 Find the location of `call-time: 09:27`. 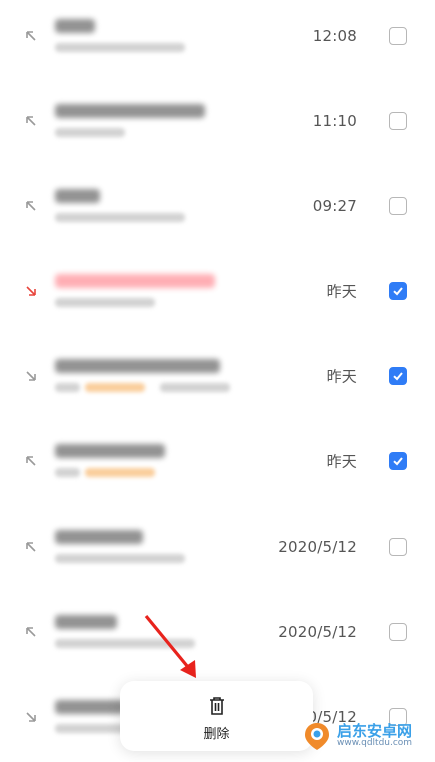

call-time: 09:27 is located at coordinates (334, 206).